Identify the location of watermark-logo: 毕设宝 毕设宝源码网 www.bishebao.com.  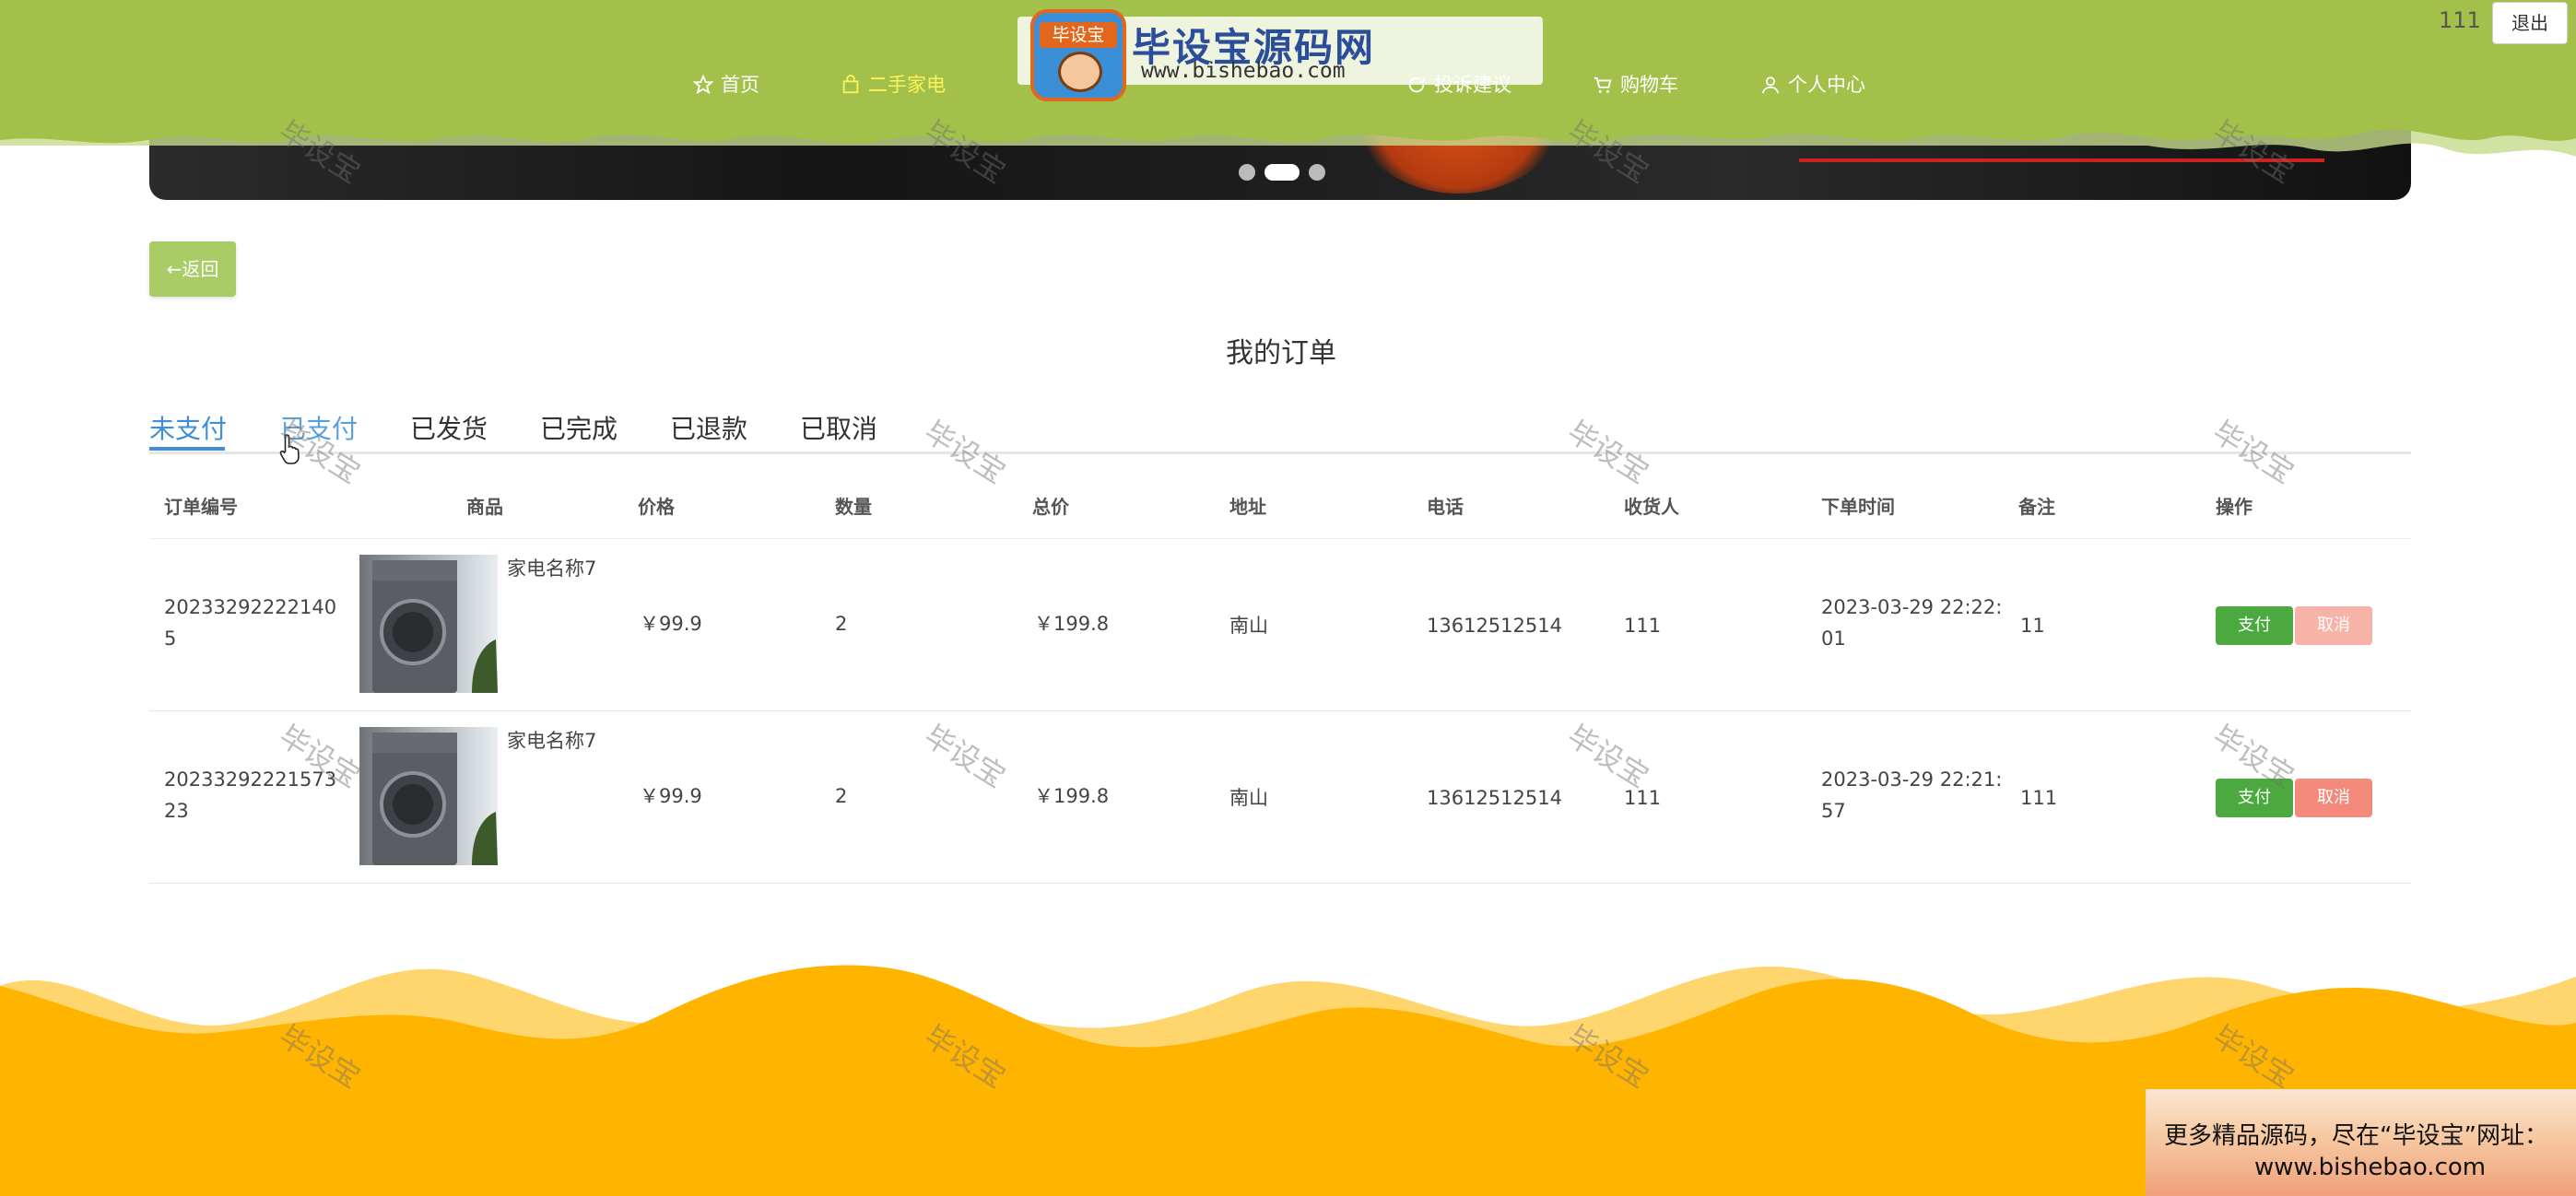
(1280, 55).